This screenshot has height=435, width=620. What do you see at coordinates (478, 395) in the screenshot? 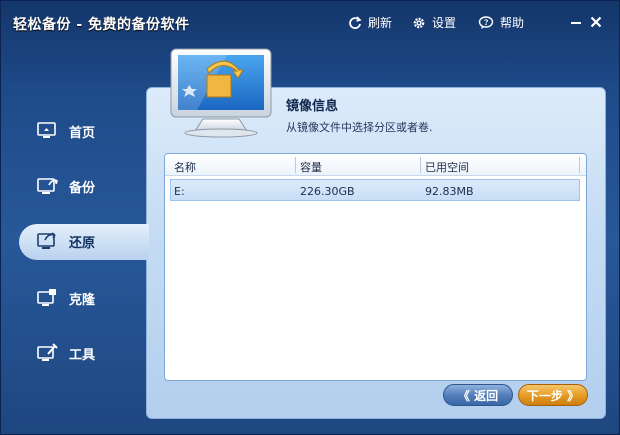
I see `back-button: 《 返回` at bounding box center [478, 395].